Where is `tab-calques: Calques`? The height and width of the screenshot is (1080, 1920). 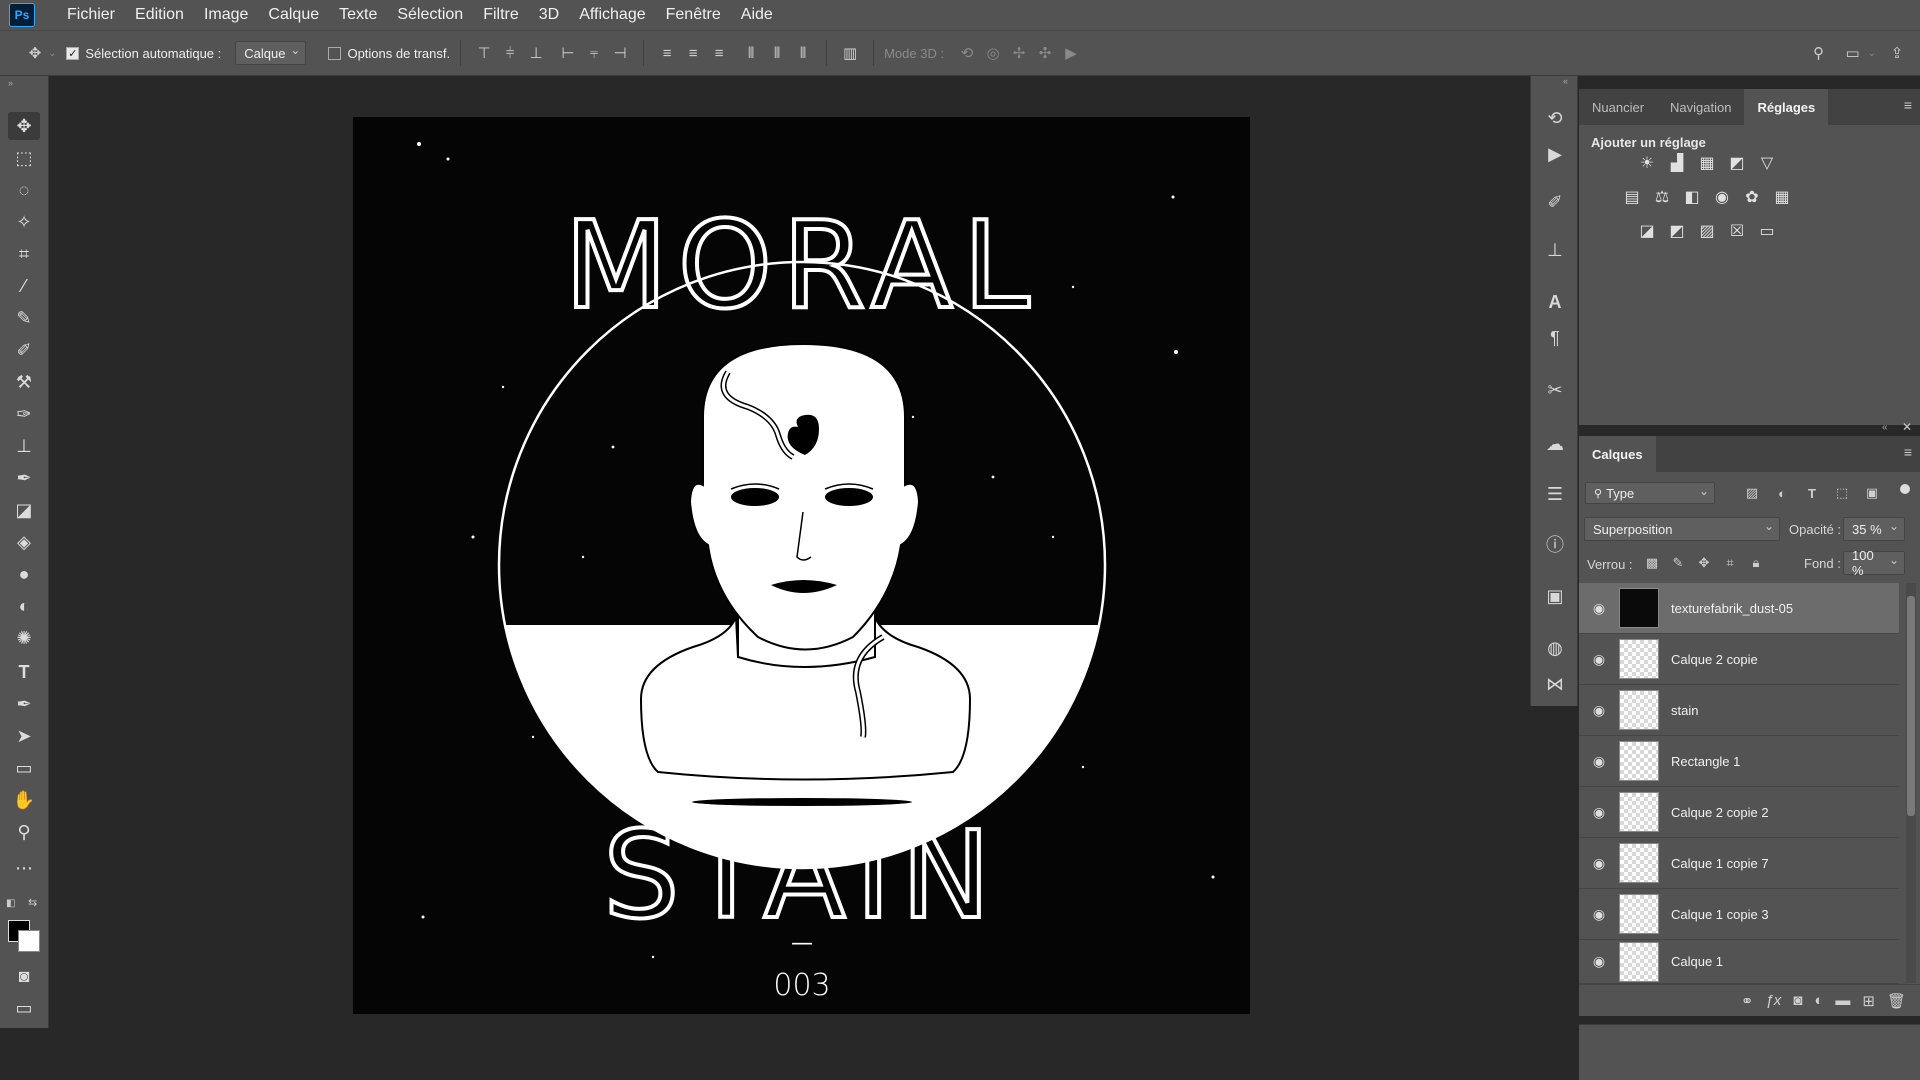 tab-calques: Calques is located at coordinates (1617, 454).